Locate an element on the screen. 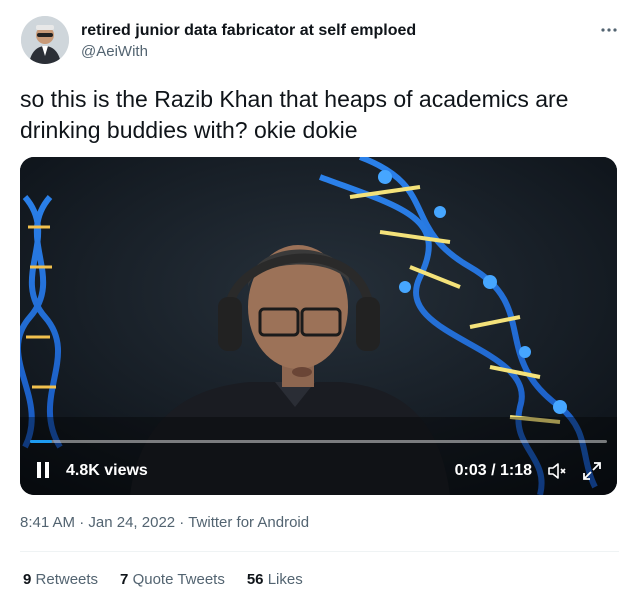 This screenshot has height=602, width=639. likes-stat: 56 Likes is located at coordinates (275, 579).